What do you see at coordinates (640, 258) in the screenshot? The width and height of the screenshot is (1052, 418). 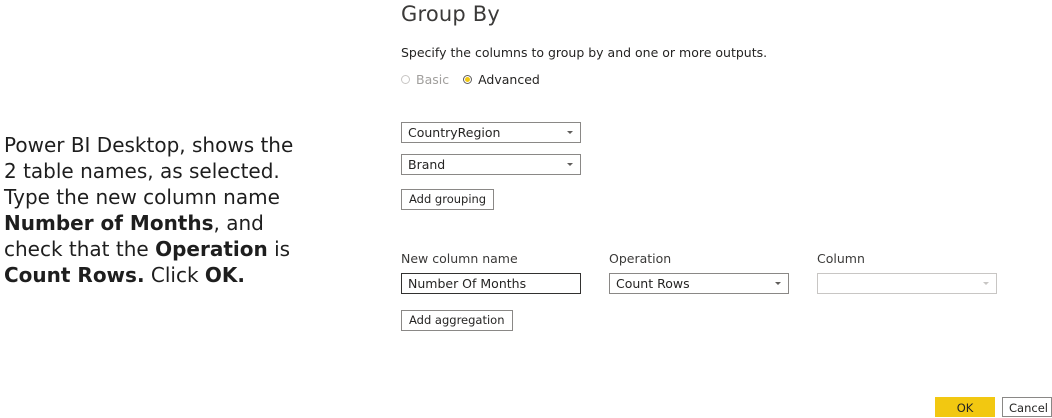 I see `operation-label: Operation` at bounding box center [640, 258].